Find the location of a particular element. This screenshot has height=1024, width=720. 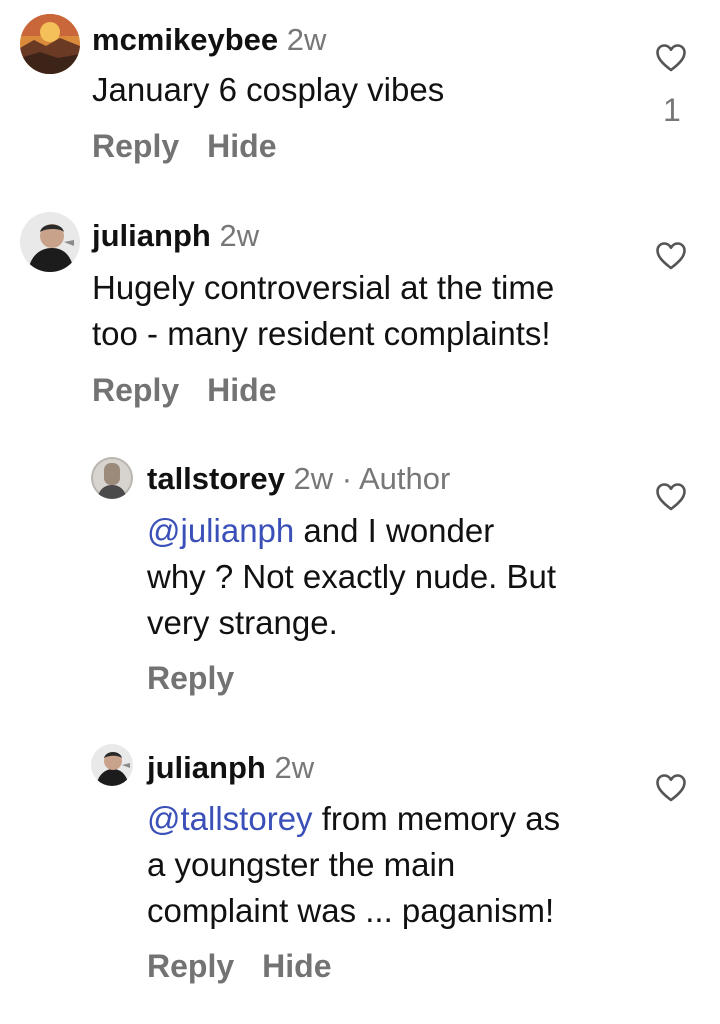

mention-link: @tallstorey is located at coordinates (230, 818).